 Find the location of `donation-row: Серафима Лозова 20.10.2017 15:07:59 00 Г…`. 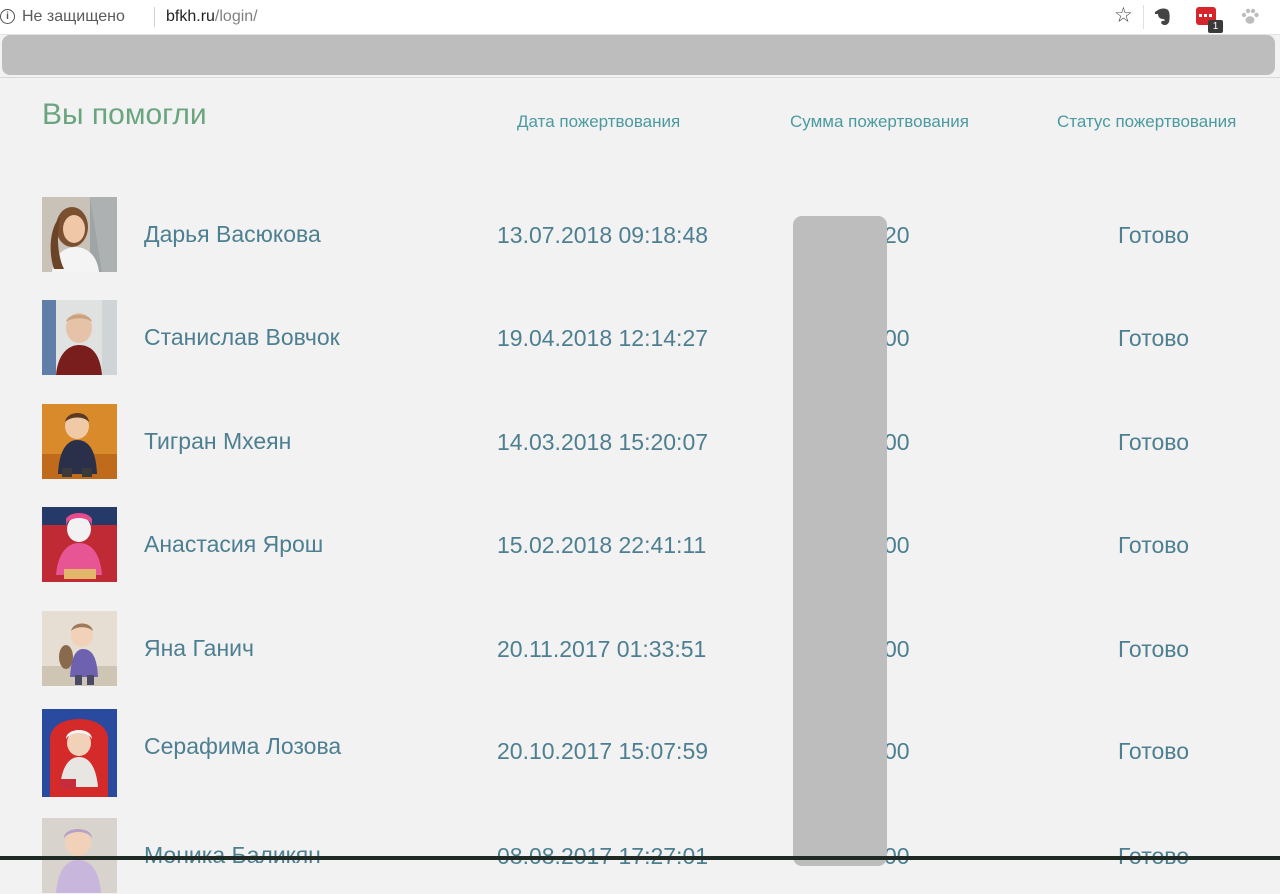

donation-row: Серафима Лозова 20.10.2017 15:07:59 00 Г… is located at coordinates (640, 753).